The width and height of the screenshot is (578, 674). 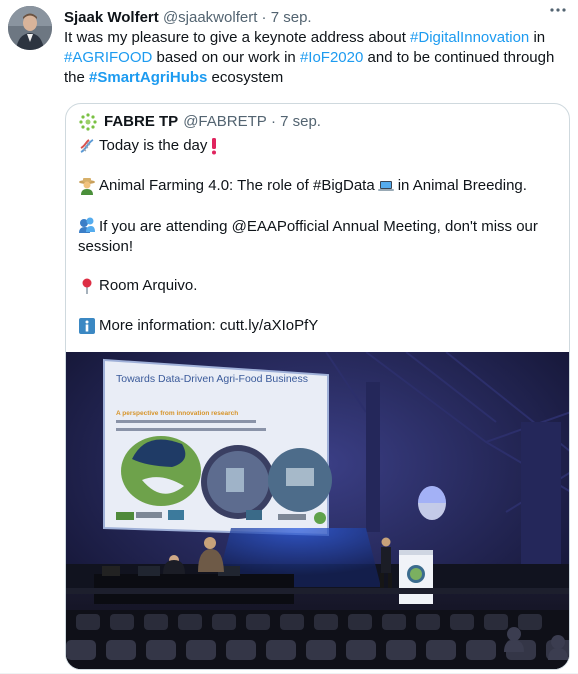 I want to click on dna-icon, so click(x=87, y=146).